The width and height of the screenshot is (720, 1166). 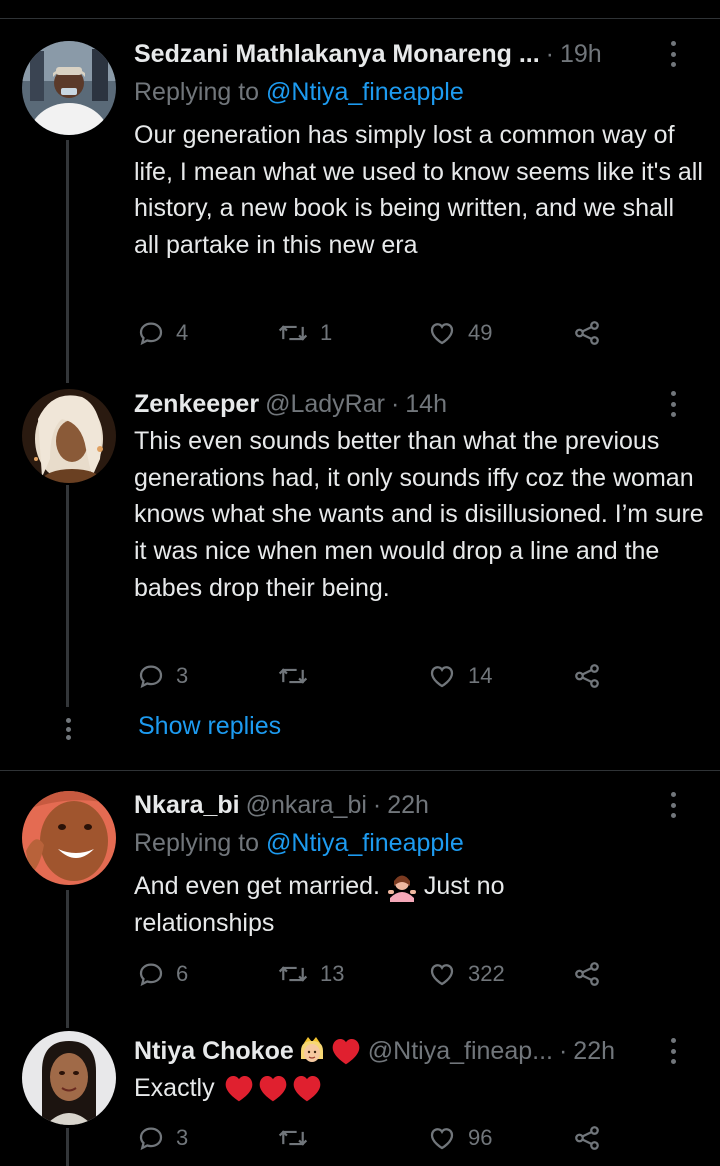 What do you see at coordinates (419, 1088) in the screenshot?
I see `tweet-text: Exactly` at bounding box center [419, 1088].